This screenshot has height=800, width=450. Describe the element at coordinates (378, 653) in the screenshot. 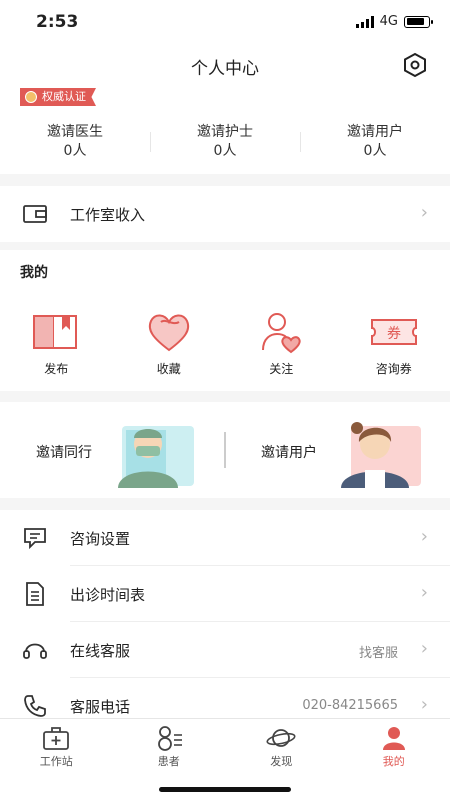

I see `row-extra: 找客服` at that location.